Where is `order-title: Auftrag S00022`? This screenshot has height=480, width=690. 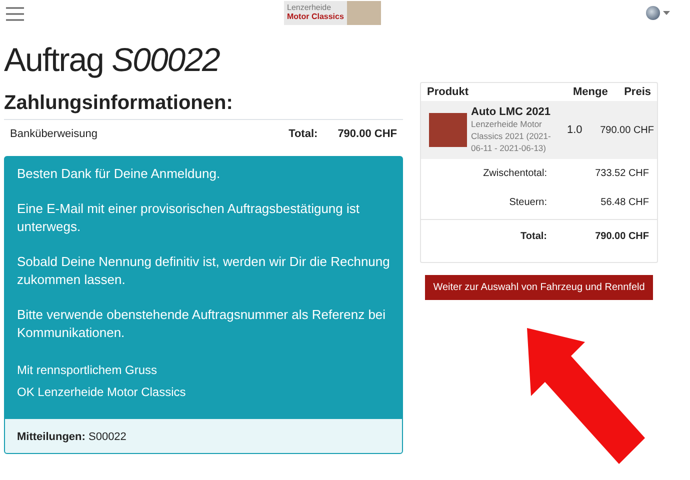
order-title: Auftrag S00022 is located at coordinates (112, 60).